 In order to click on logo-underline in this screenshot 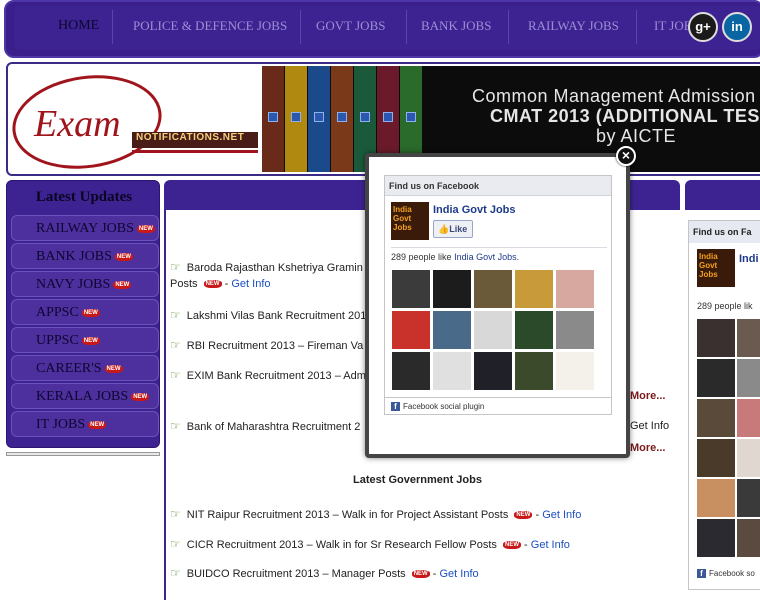, I will do `click(195, 151)`.